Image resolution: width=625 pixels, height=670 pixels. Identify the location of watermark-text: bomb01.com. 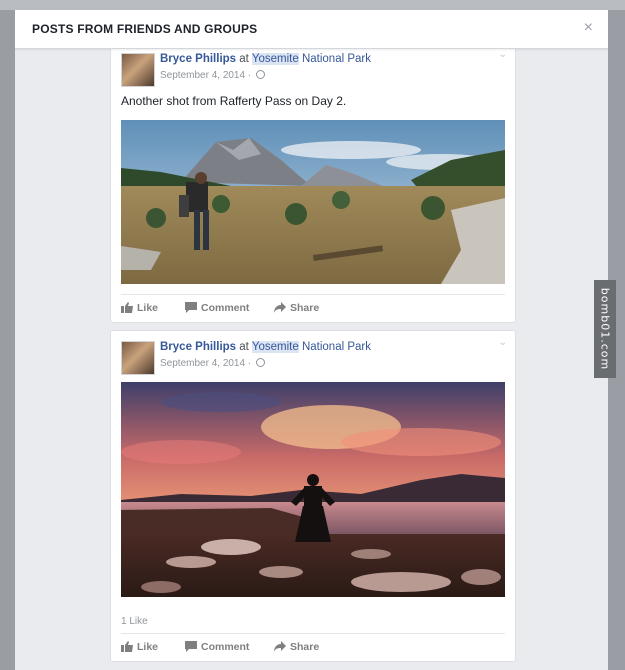
(605, 329).